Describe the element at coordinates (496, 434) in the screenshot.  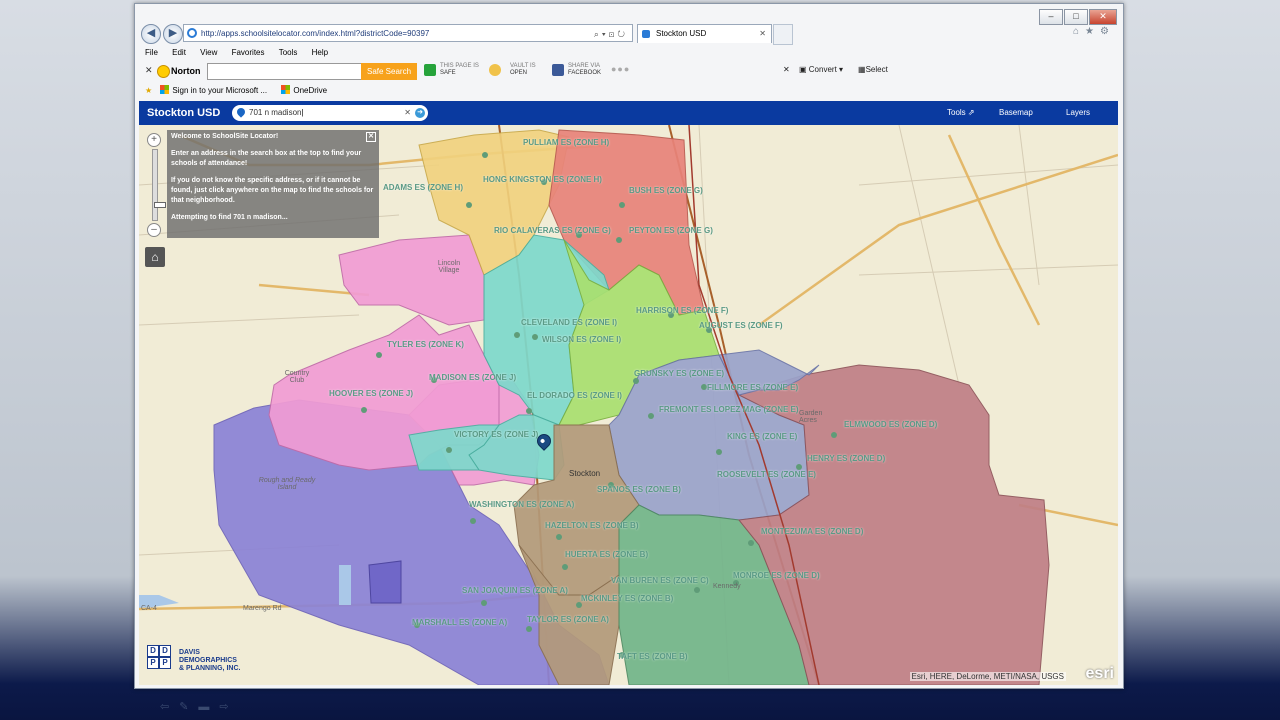
I see `school-label: VICTORY ES (ZONE J)` at that location.